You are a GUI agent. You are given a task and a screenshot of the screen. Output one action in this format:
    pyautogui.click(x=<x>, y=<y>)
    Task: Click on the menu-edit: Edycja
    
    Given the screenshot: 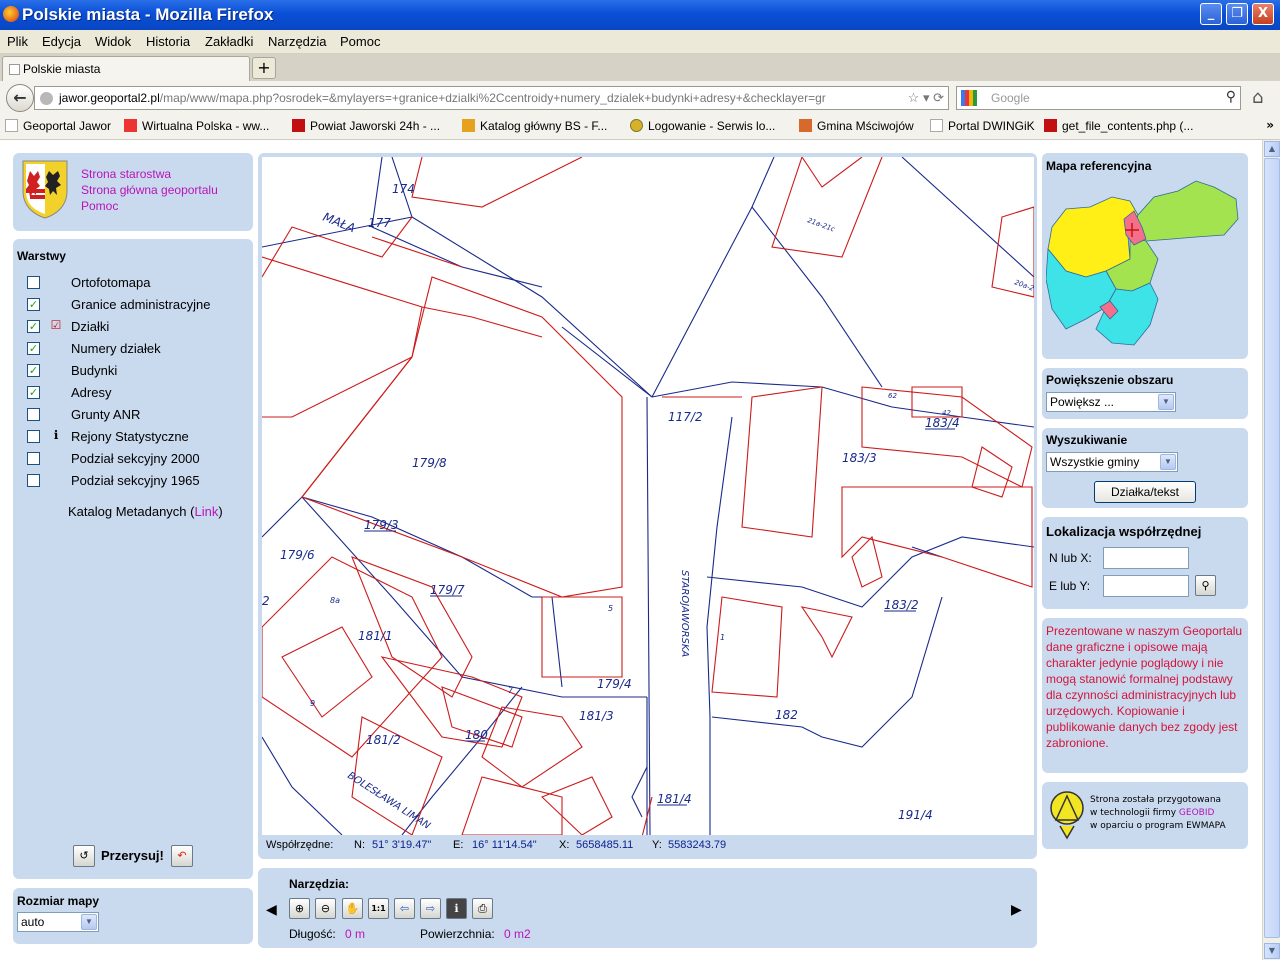 What is the action you would take?
    pyautogui.click(x=61, y=41)
    